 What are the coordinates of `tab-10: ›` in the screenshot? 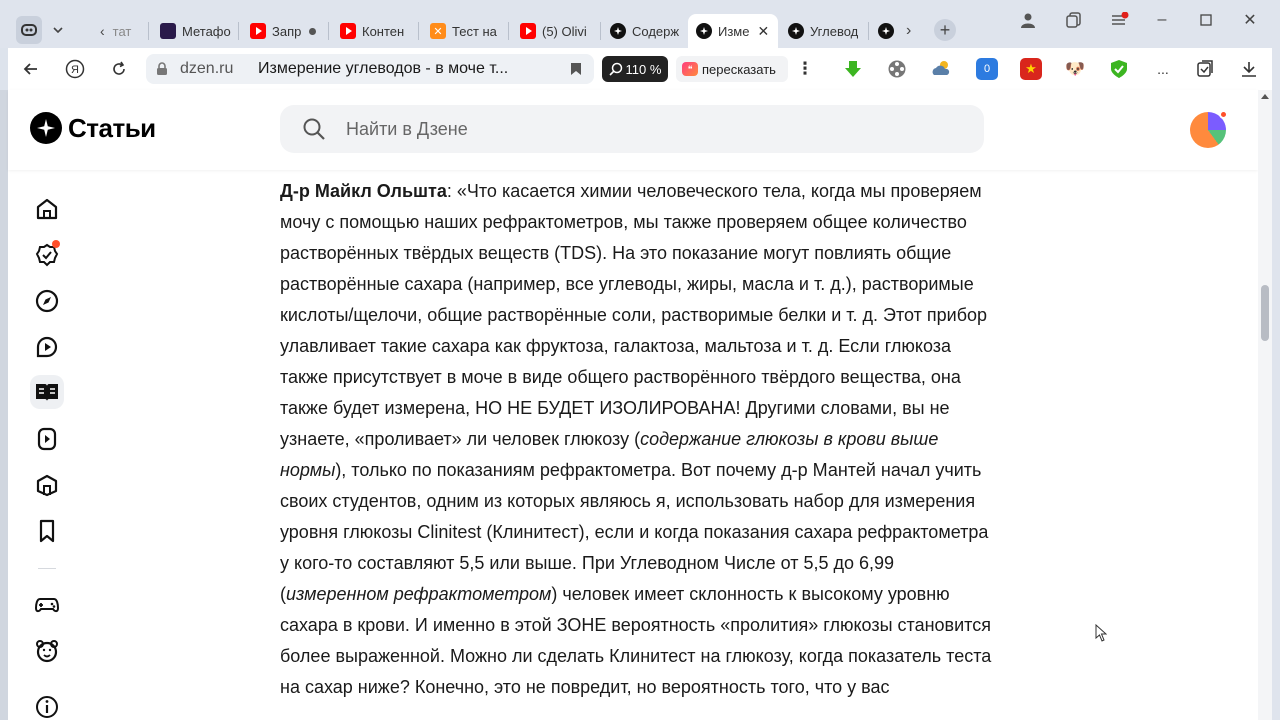 It's located at (895, 31).